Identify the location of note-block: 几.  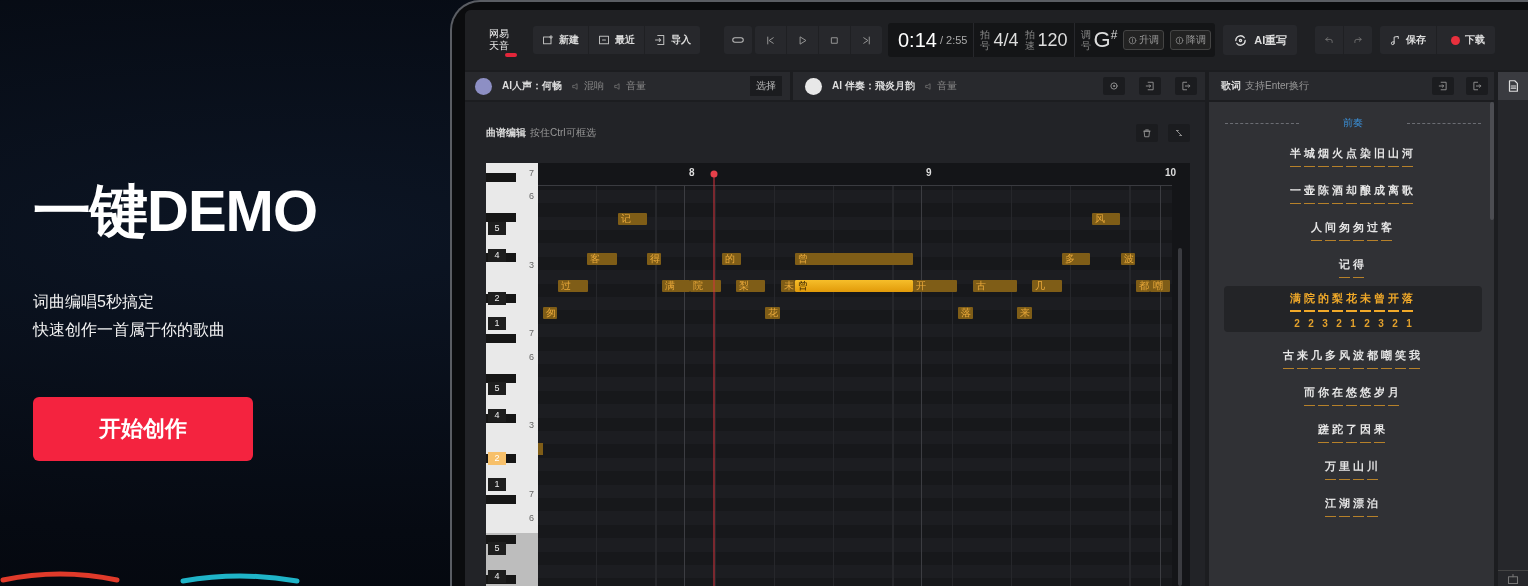
(1047, 286).